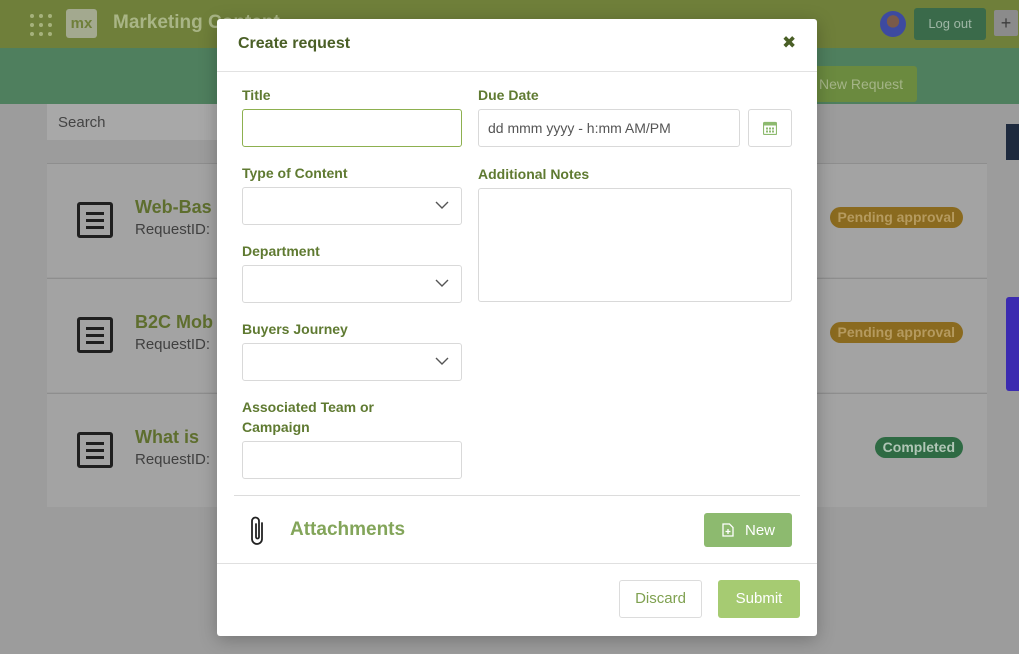 This screenshot has width=1019, height=654. What do you see at coordinates (950, 24) in the screenshot?
I see `logout-button: Log out` at bounding box center [950, 24].